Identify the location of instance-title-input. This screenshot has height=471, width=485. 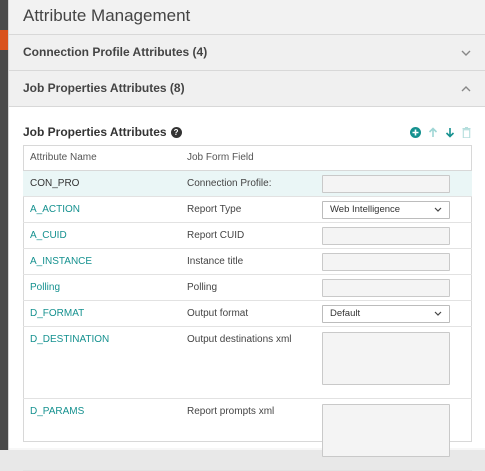
(386, 261).